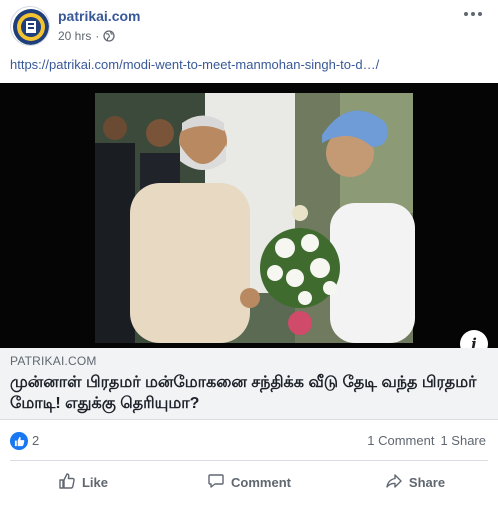 The height and width of the screenshot is (508, 498). I want to click on comment-button: Comment, so click(249, 482).